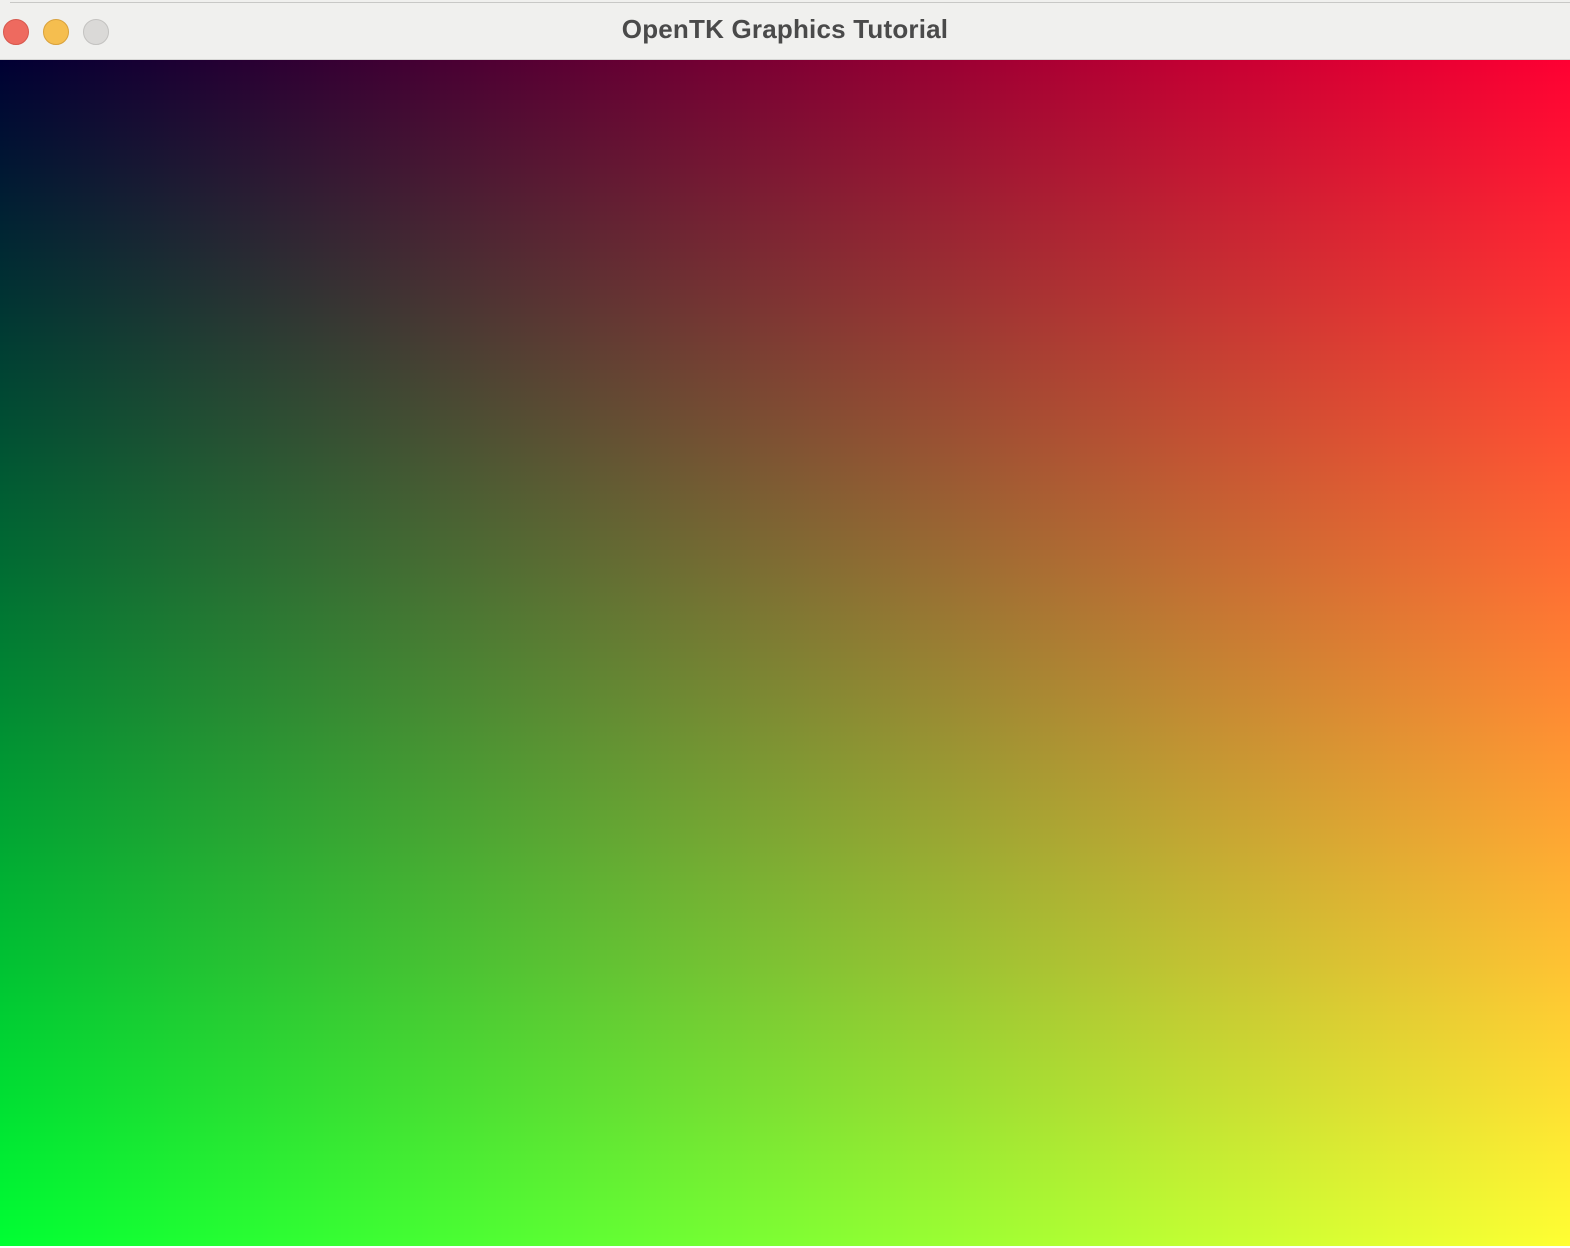 This screenshot has height=1248, width=1570. I want to click on title-bar: OpenTK Graphics Tutorial, so click(785, 30).